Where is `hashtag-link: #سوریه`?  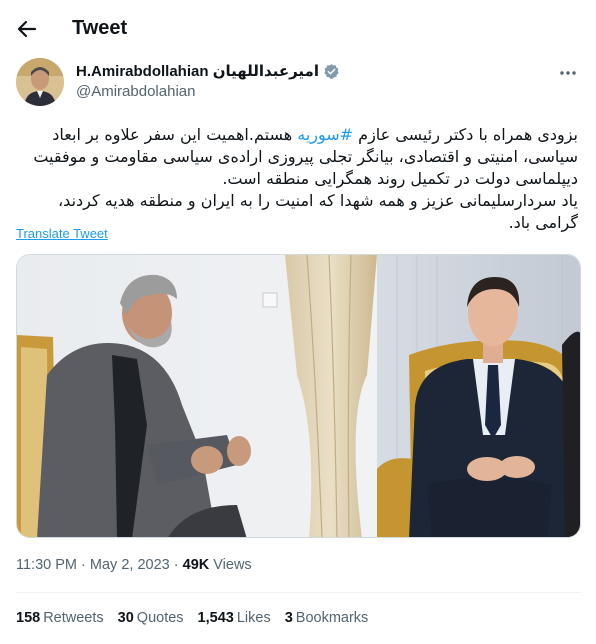 hashtag-link: #سوریه is located at coordinates (325, 134).